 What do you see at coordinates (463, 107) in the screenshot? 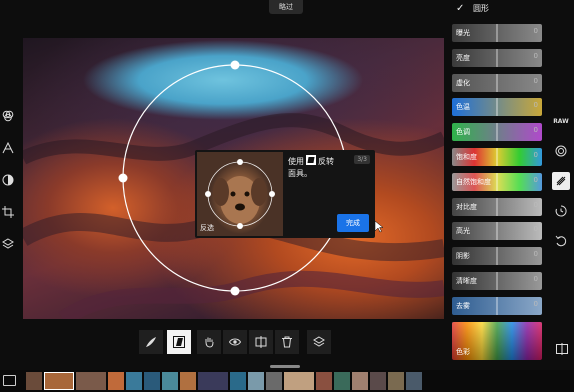
I see `slider-label: 色温` at bounding box center [463, 107].